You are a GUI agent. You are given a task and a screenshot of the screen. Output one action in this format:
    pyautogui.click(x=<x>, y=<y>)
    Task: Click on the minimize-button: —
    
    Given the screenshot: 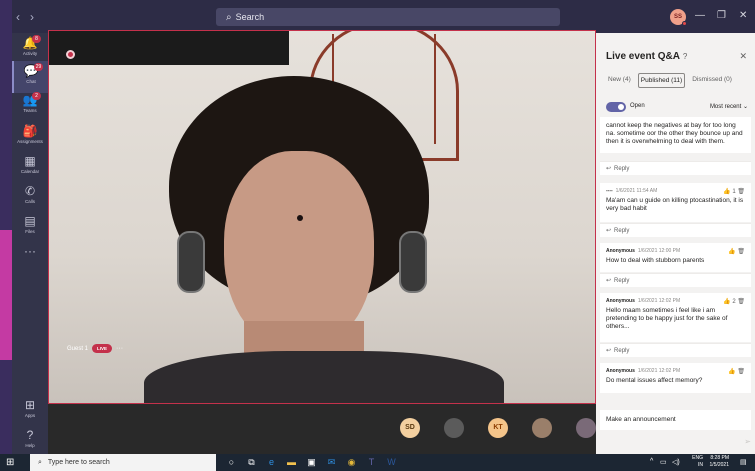 What is the action you would take?
    pyautogui.click(x=700, y=15)
    